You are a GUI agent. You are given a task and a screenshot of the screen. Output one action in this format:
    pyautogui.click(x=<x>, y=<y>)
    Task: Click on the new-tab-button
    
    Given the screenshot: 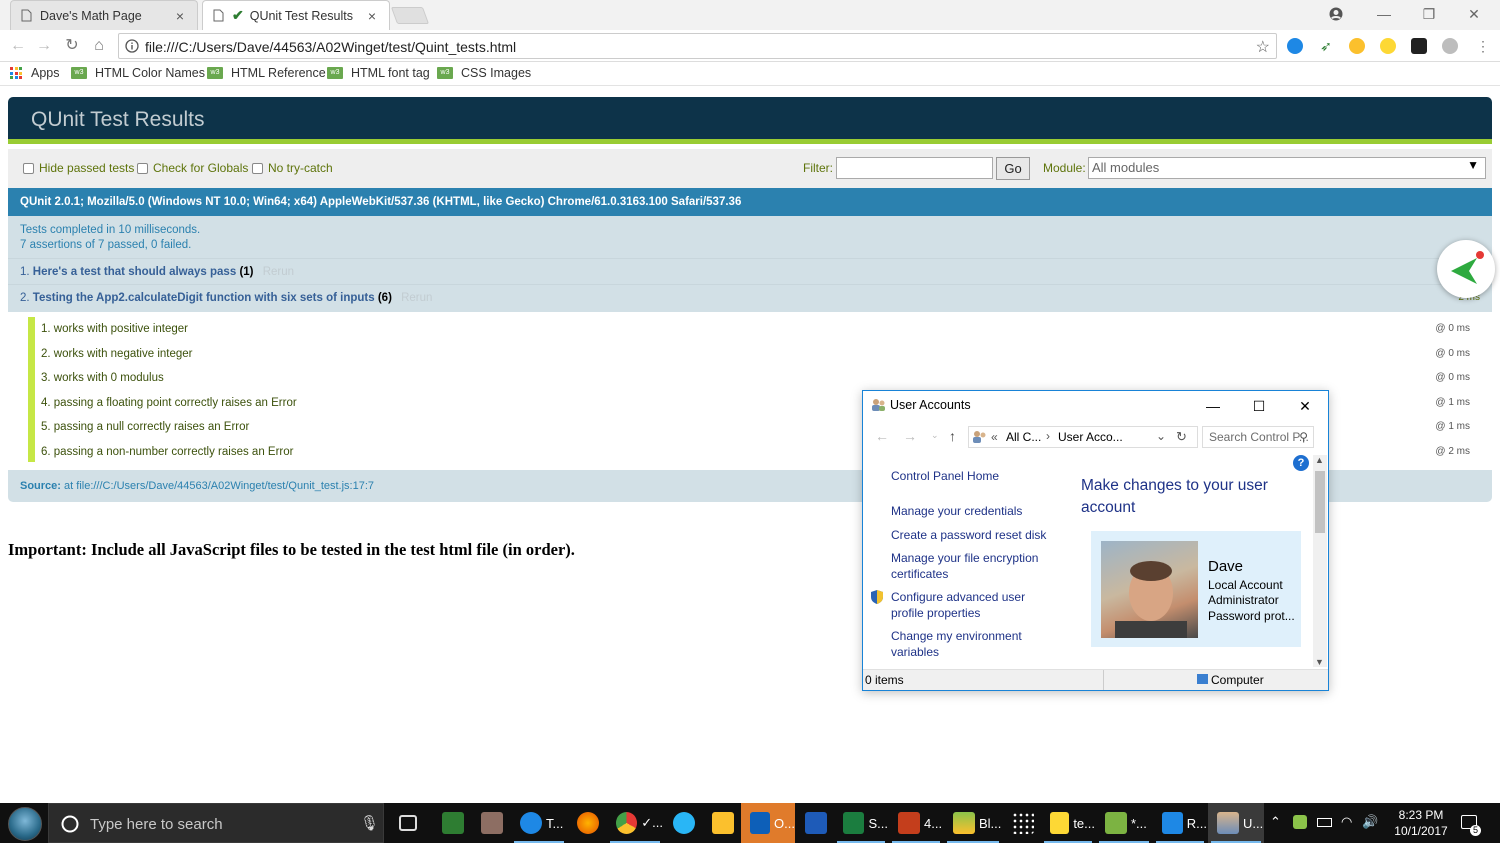 What is the action you would take?
    pyautogui.click(x=410, y=15)
    